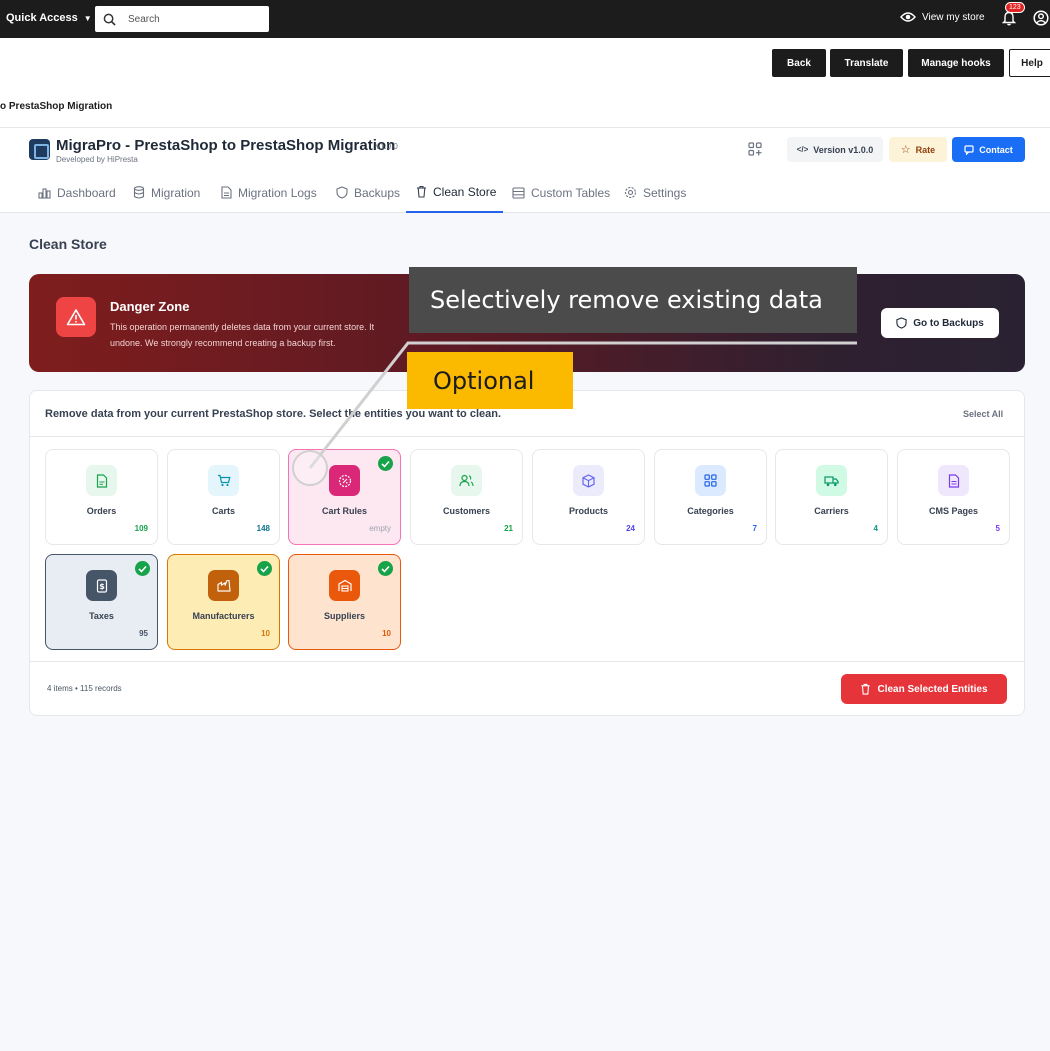 This screenshot has height=1051, width=1050. What do you see at coordinates (109, 19) in the screenshot?
I see `search-icon` at bounding box center [109, 19].